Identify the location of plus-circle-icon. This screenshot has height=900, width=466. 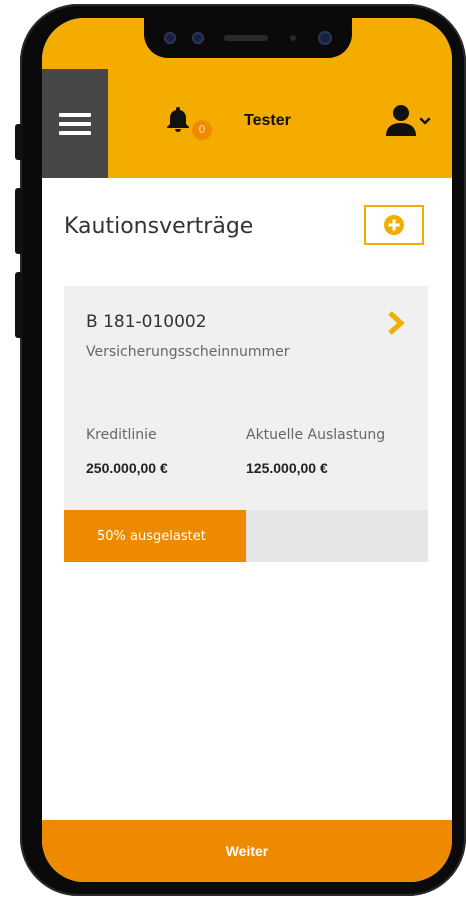
(394, 225).